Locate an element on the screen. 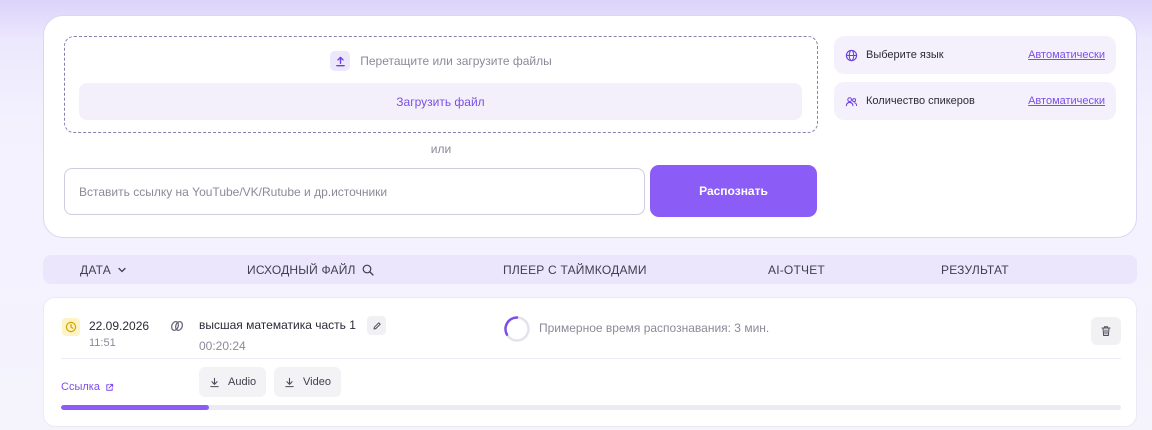 This screenshot has width=1152, height=430. language-option: Выберите язык Автоматически is located at coordinates (975, 55).